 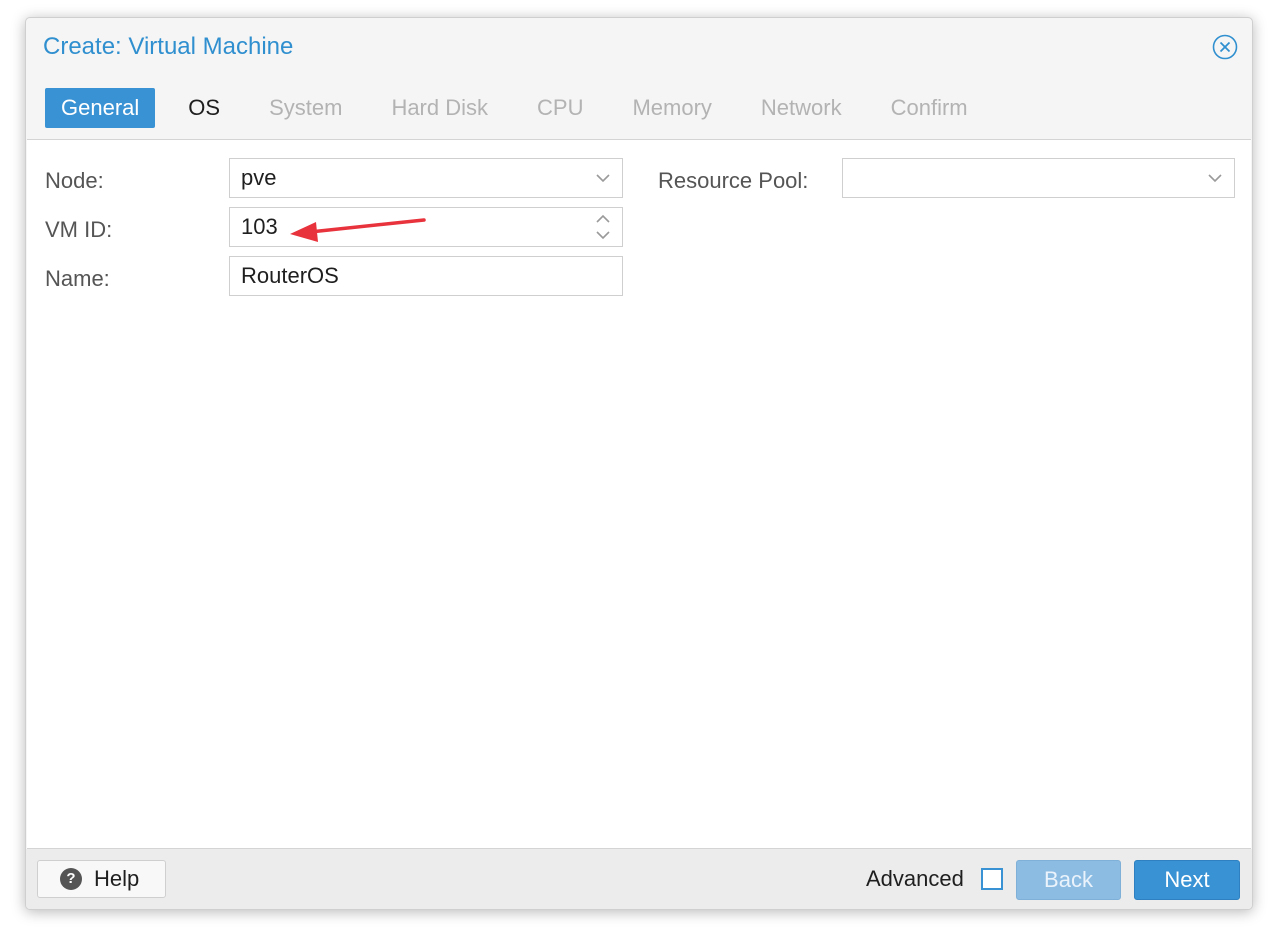 What do you see at coordinates (560, 107) in the screenshot?
I see `tab-cpu: CPU` at bounding box center [560, 107].